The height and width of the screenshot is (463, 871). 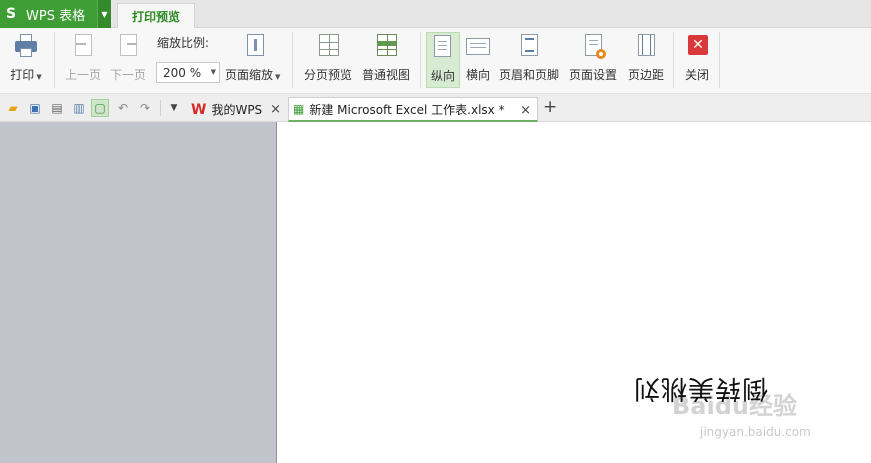 I want to click on customize-toolbar-dropdown-icon: ▼, so click(x=174, y=108).